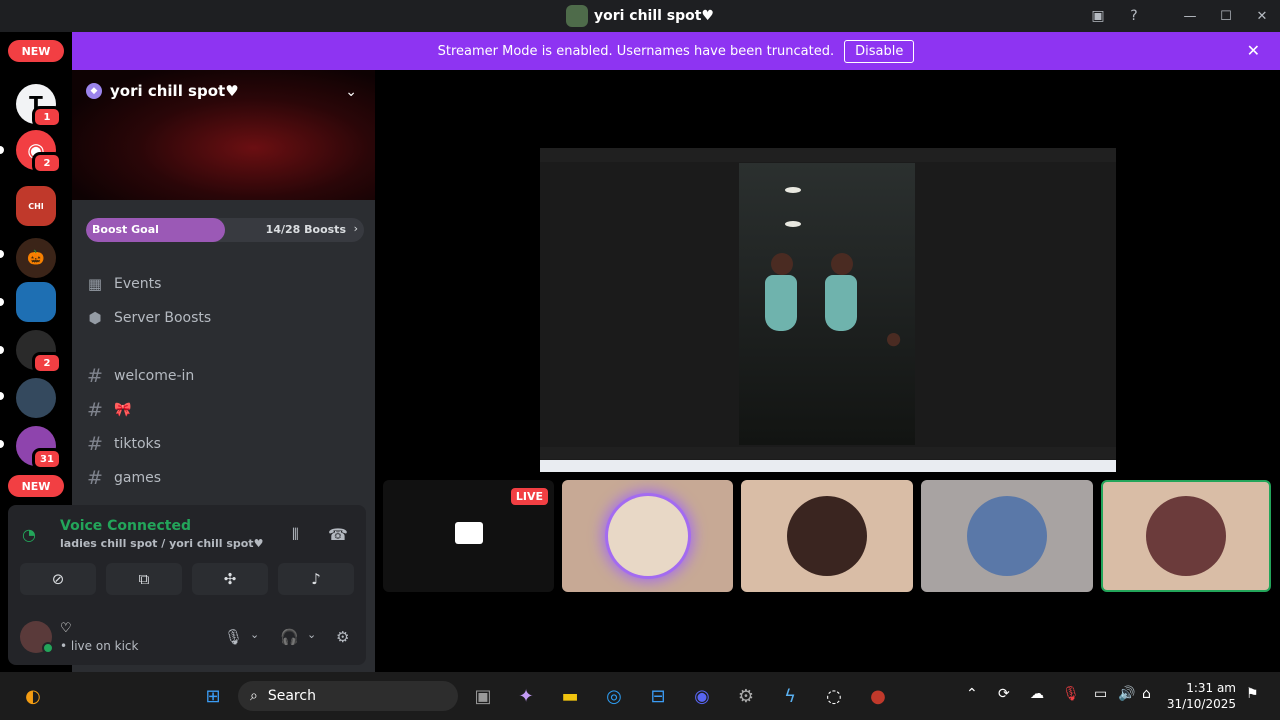  What do you see at coordinates (576, 16) in the screenshot?
I see `server-icon` at bounding box center [576, 16].